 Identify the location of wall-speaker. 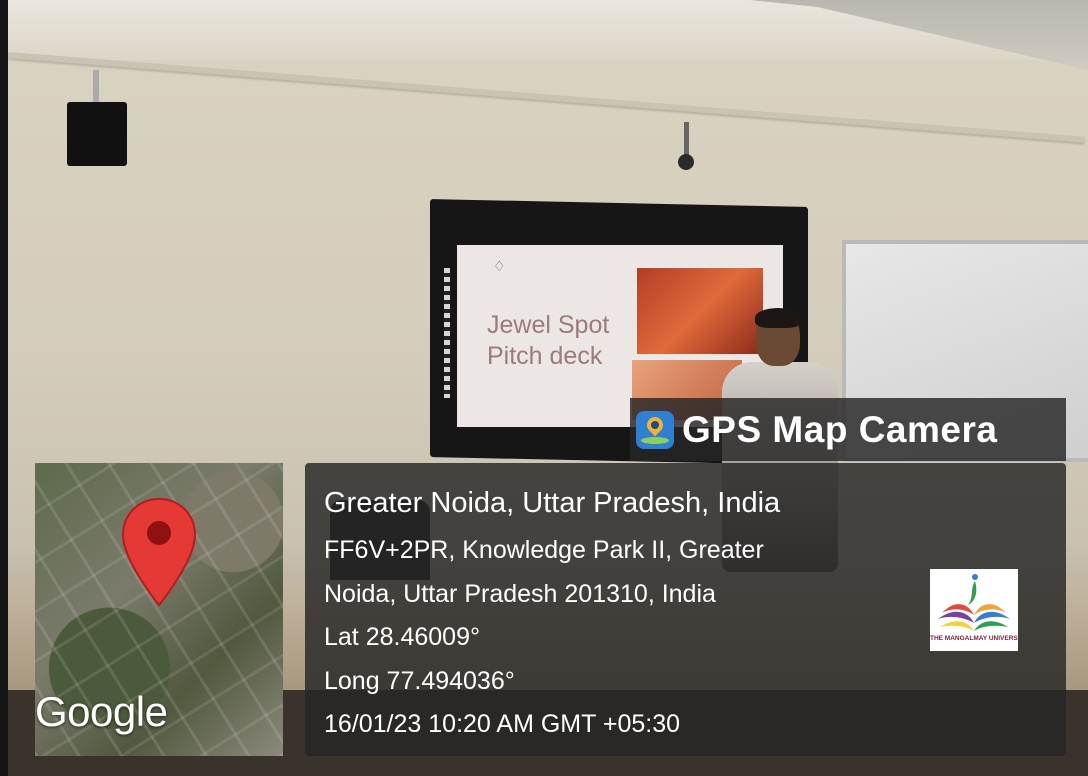
(97, 134).